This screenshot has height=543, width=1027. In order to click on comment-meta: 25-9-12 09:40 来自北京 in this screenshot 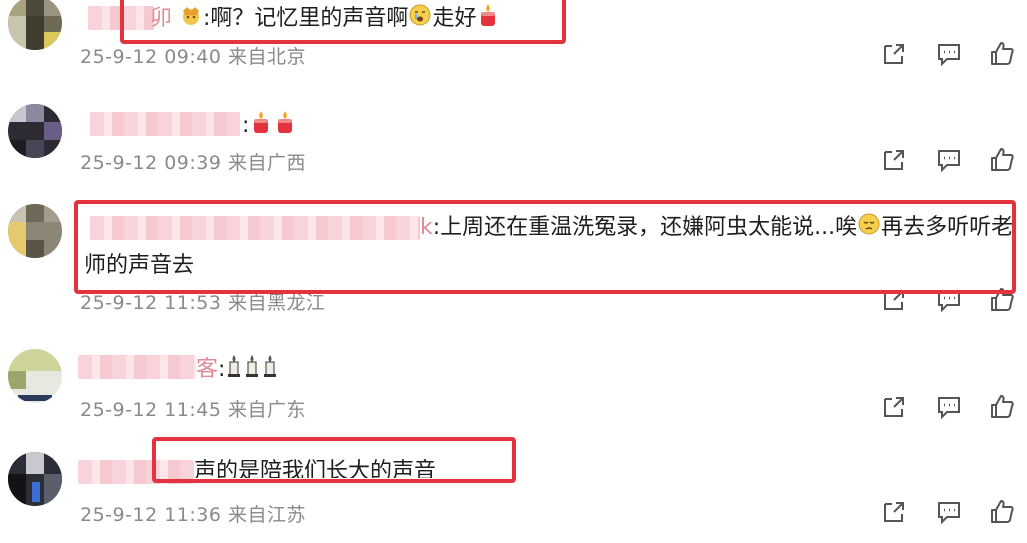, I will do `click(193, 57)`.